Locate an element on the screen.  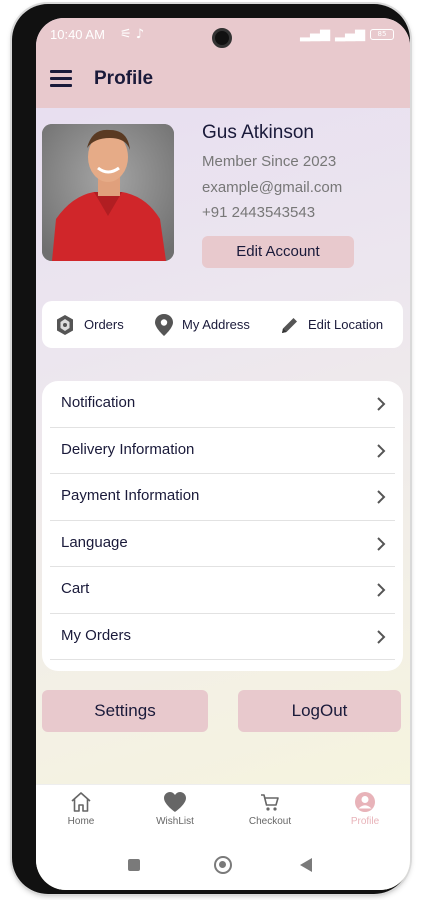
pencil-icon is located at coordinates (289, 325).